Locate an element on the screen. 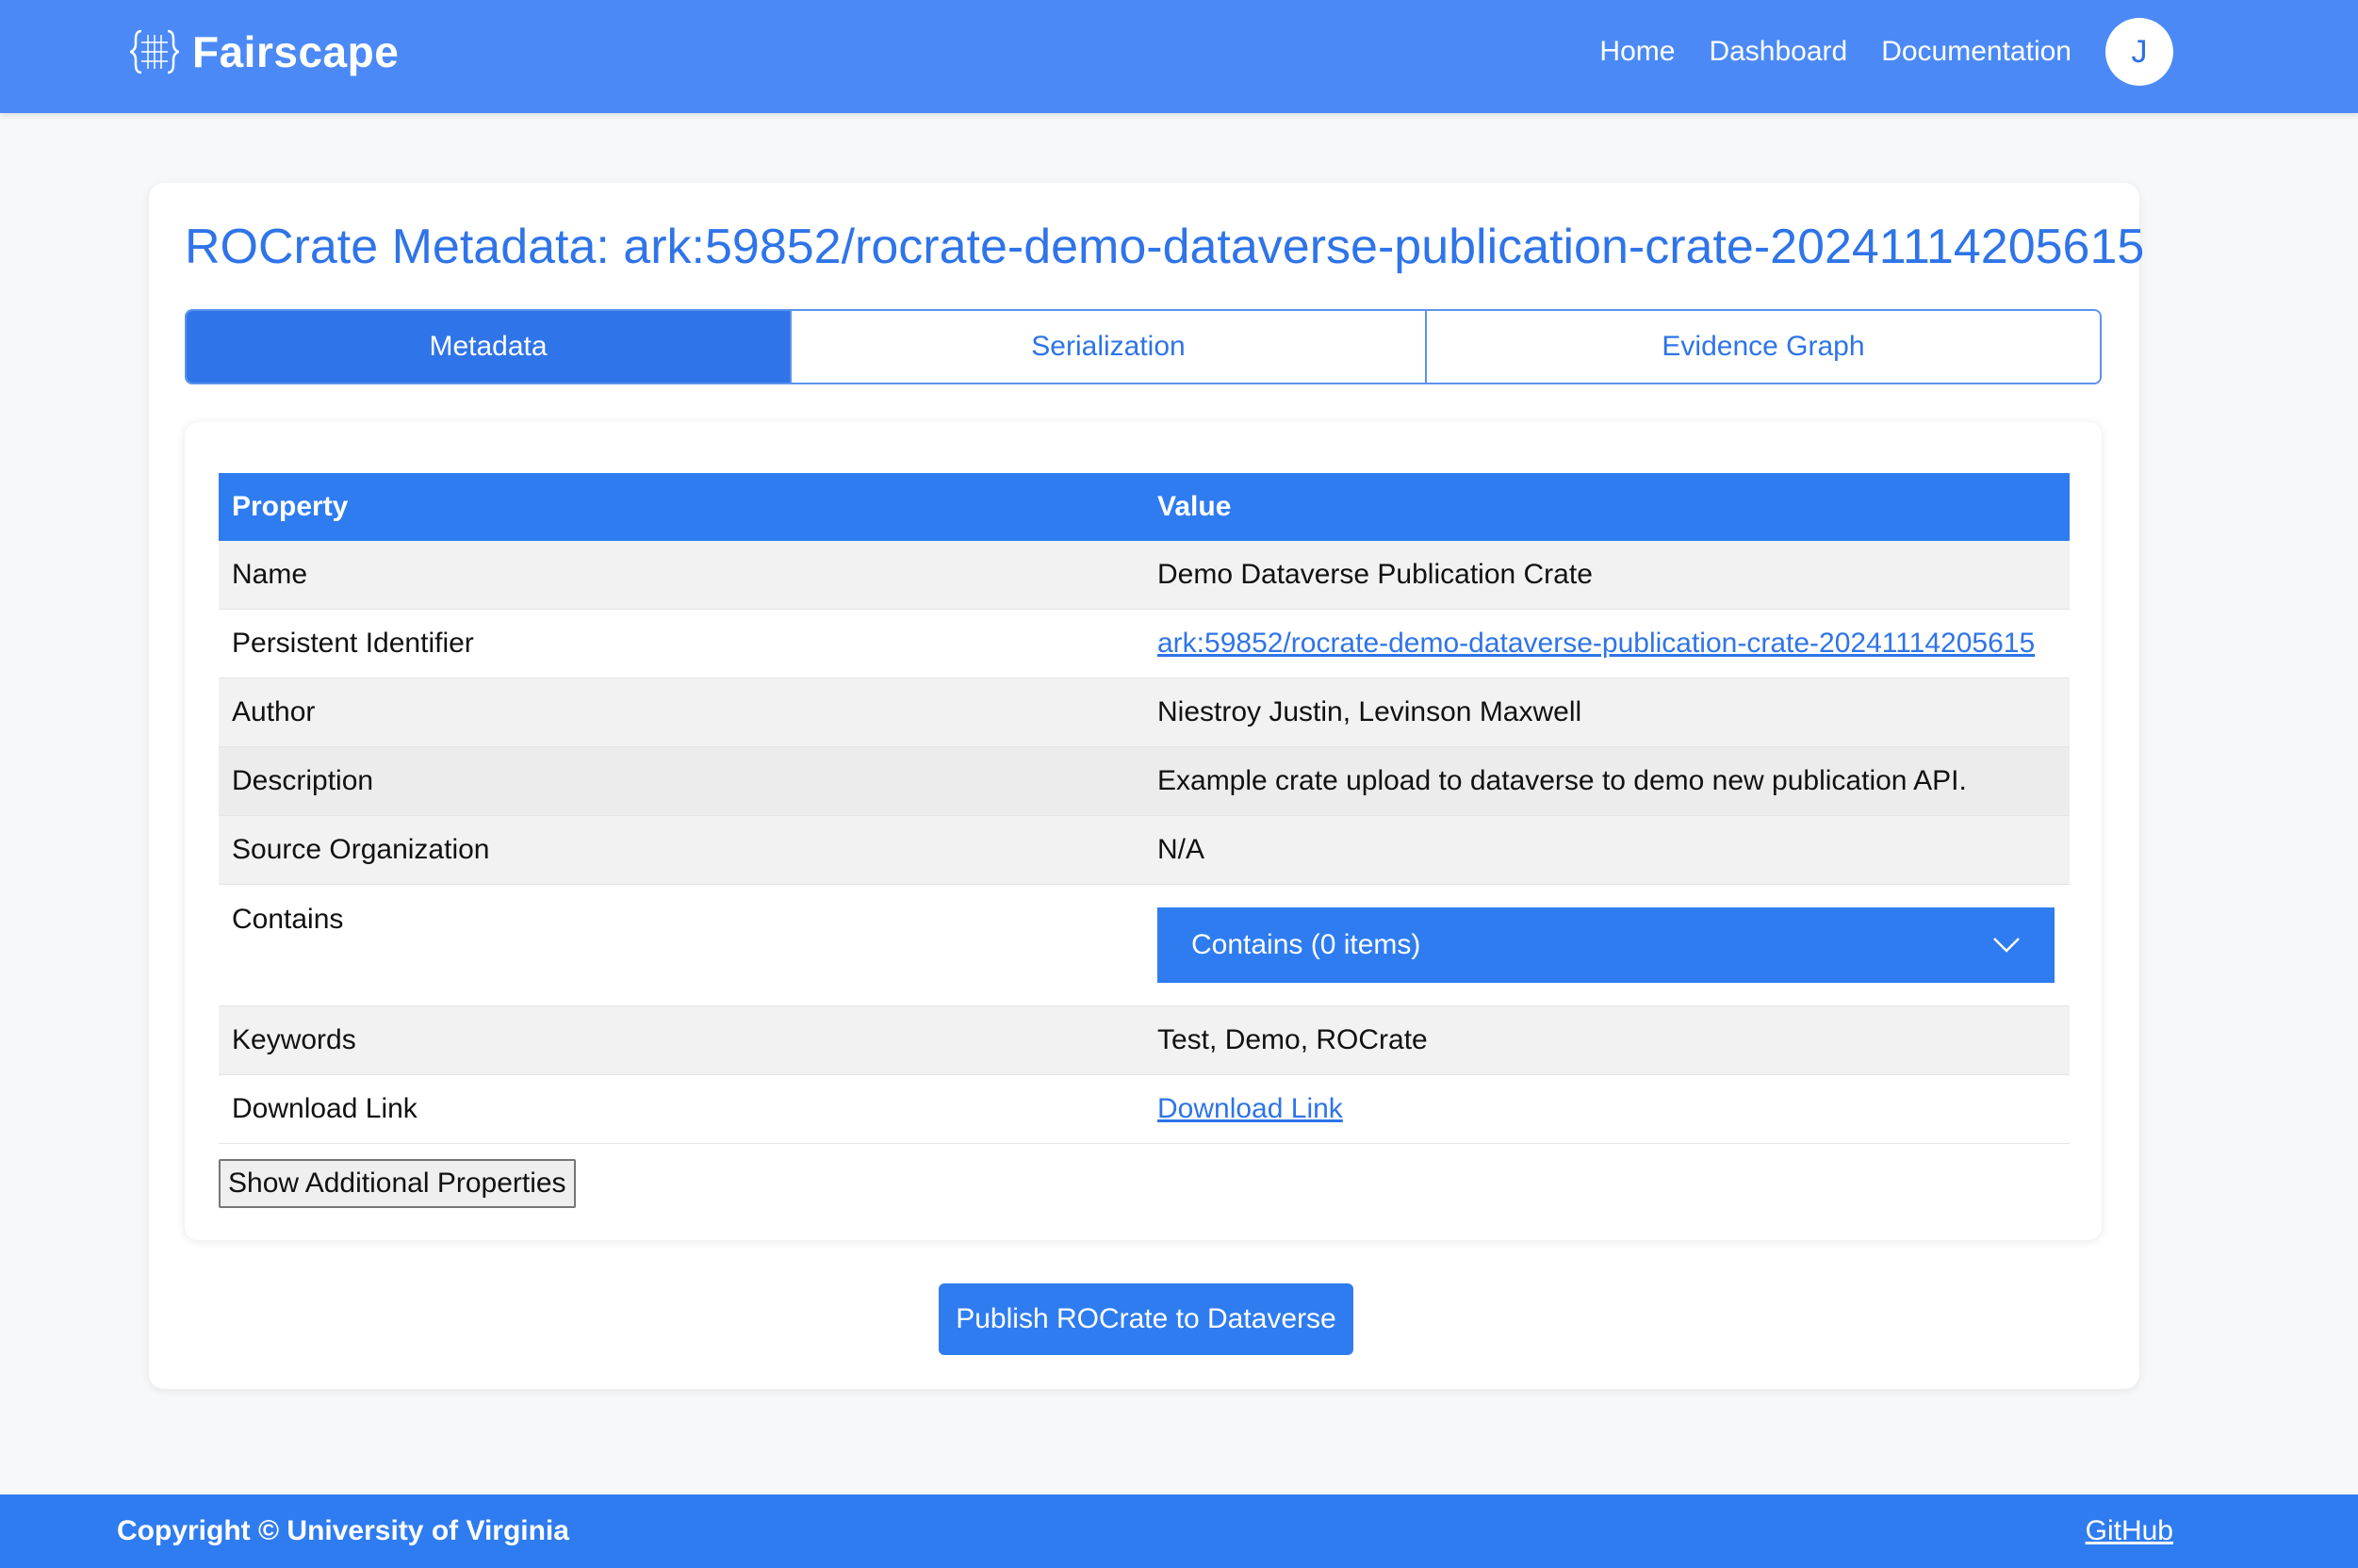 The width and height of the screenshot is (2358, 1568). contains-dropdown-label: Contains (0 items) is located at coordinates (1306, 944).